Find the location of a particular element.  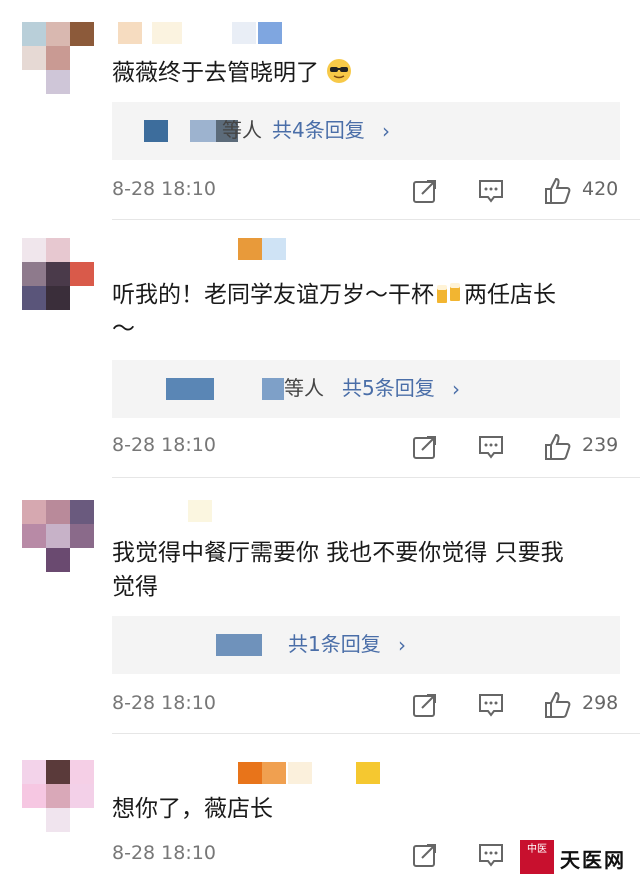

like-count: 298 is located at coordinates (600, 703).